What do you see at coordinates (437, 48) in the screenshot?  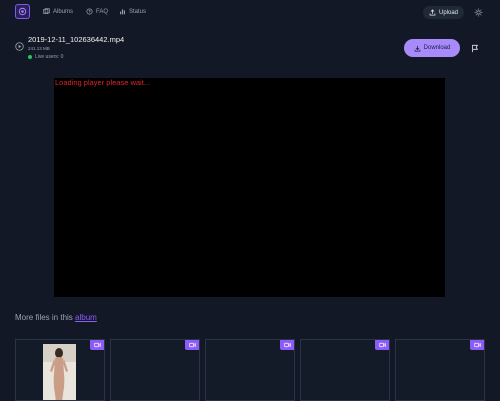 I see `download-label: Download` at bounding box center [437, 48].